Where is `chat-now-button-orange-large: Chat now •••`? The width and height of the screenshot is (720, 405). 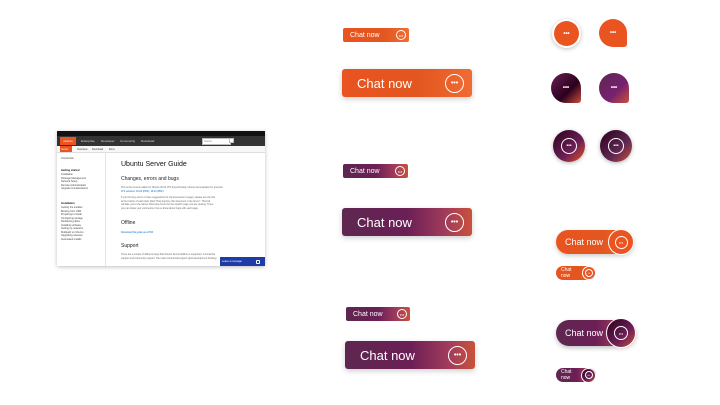
chat-now-button-orange-large: Chat now ••• is located at coordinates (407, 83).